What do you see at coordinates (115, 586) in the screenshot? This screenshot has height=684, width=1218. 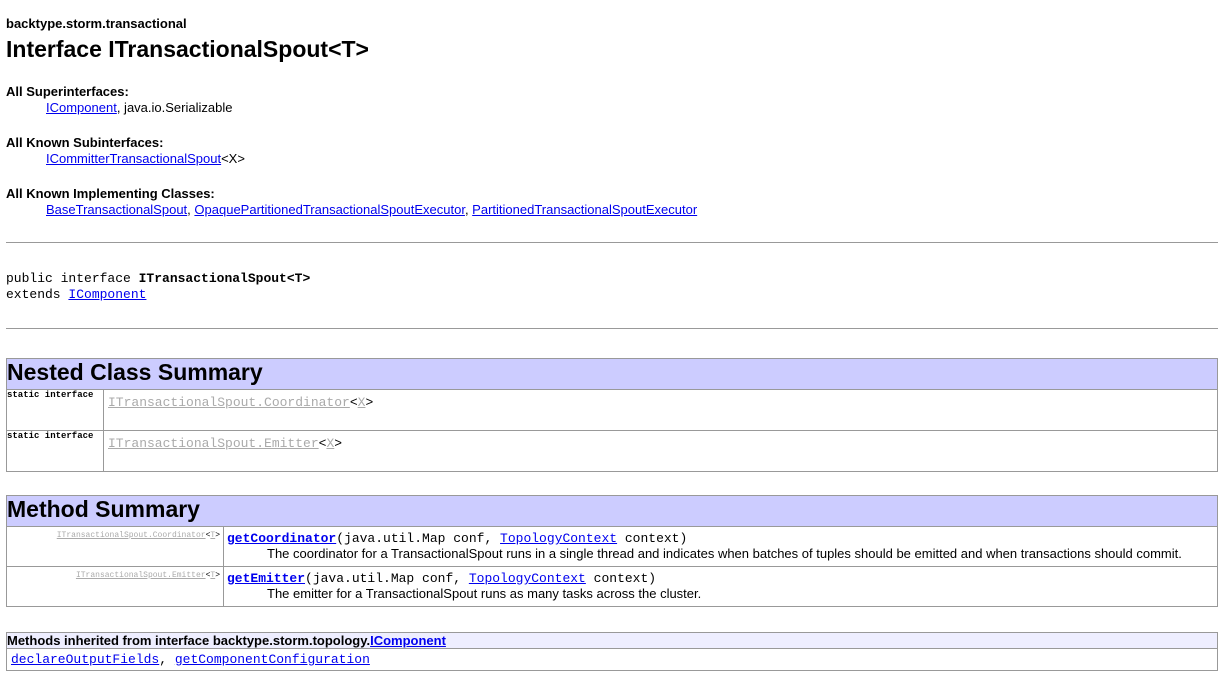 I see `return-type-cell: ITransactionalSpout.Emitter<T>` at bounding box center [115, 586].